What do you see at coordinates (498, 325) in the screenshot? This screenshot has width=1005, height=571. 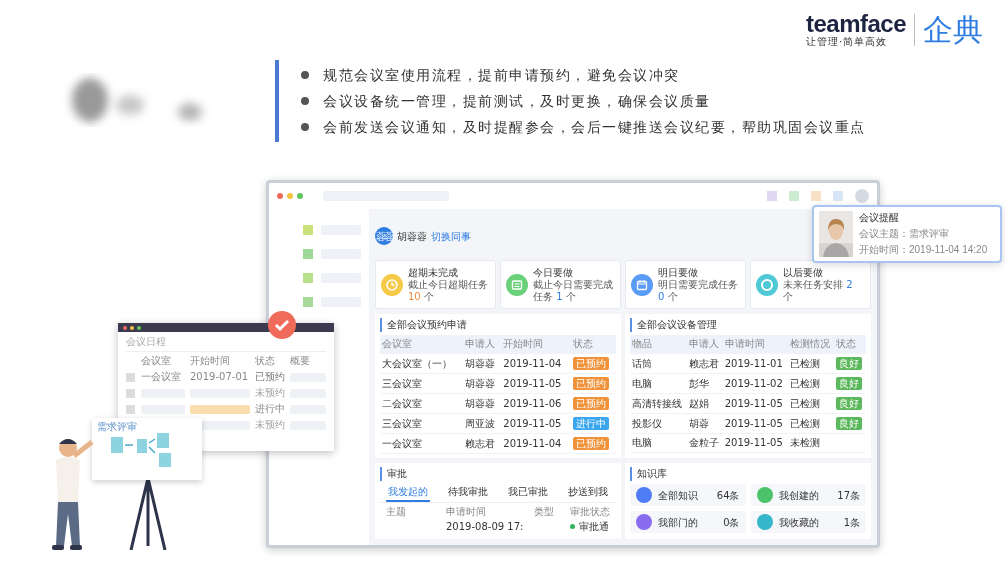 I see `section-title: 全部会议预约申请` at bounding box center [498, 325].